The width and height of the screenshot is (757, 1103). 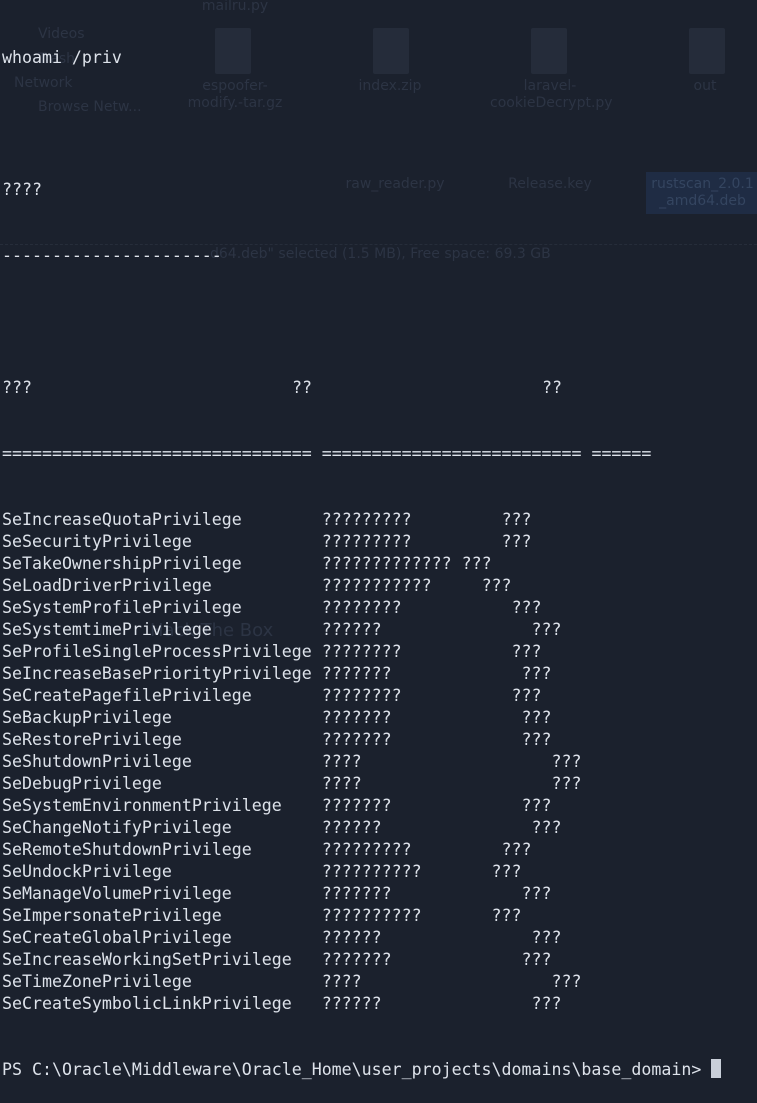 I want to click on privilege-row: SeShutdownPrivilege ???? ???, so click(x=361, y=762).